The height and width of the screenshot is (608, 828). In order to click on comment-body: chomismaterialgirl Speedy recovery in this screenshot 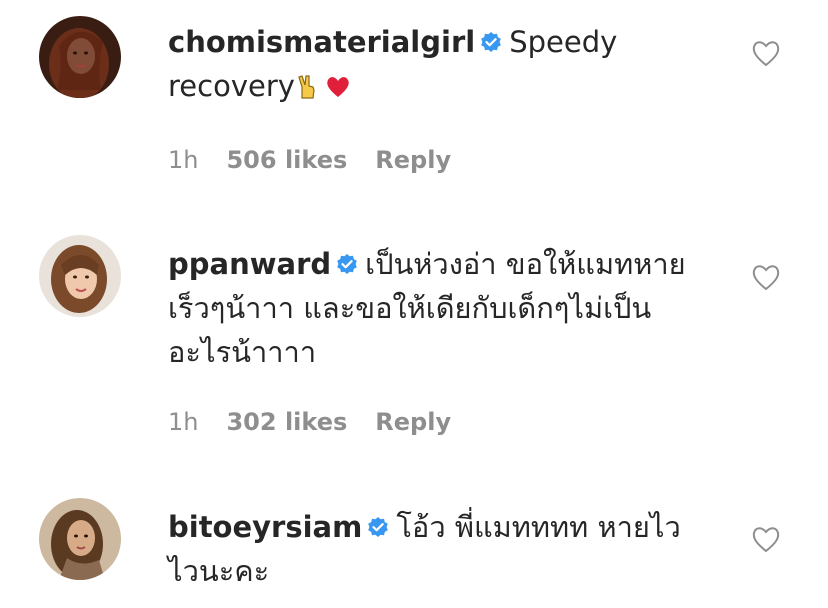, I will do `click(448, 64)`.